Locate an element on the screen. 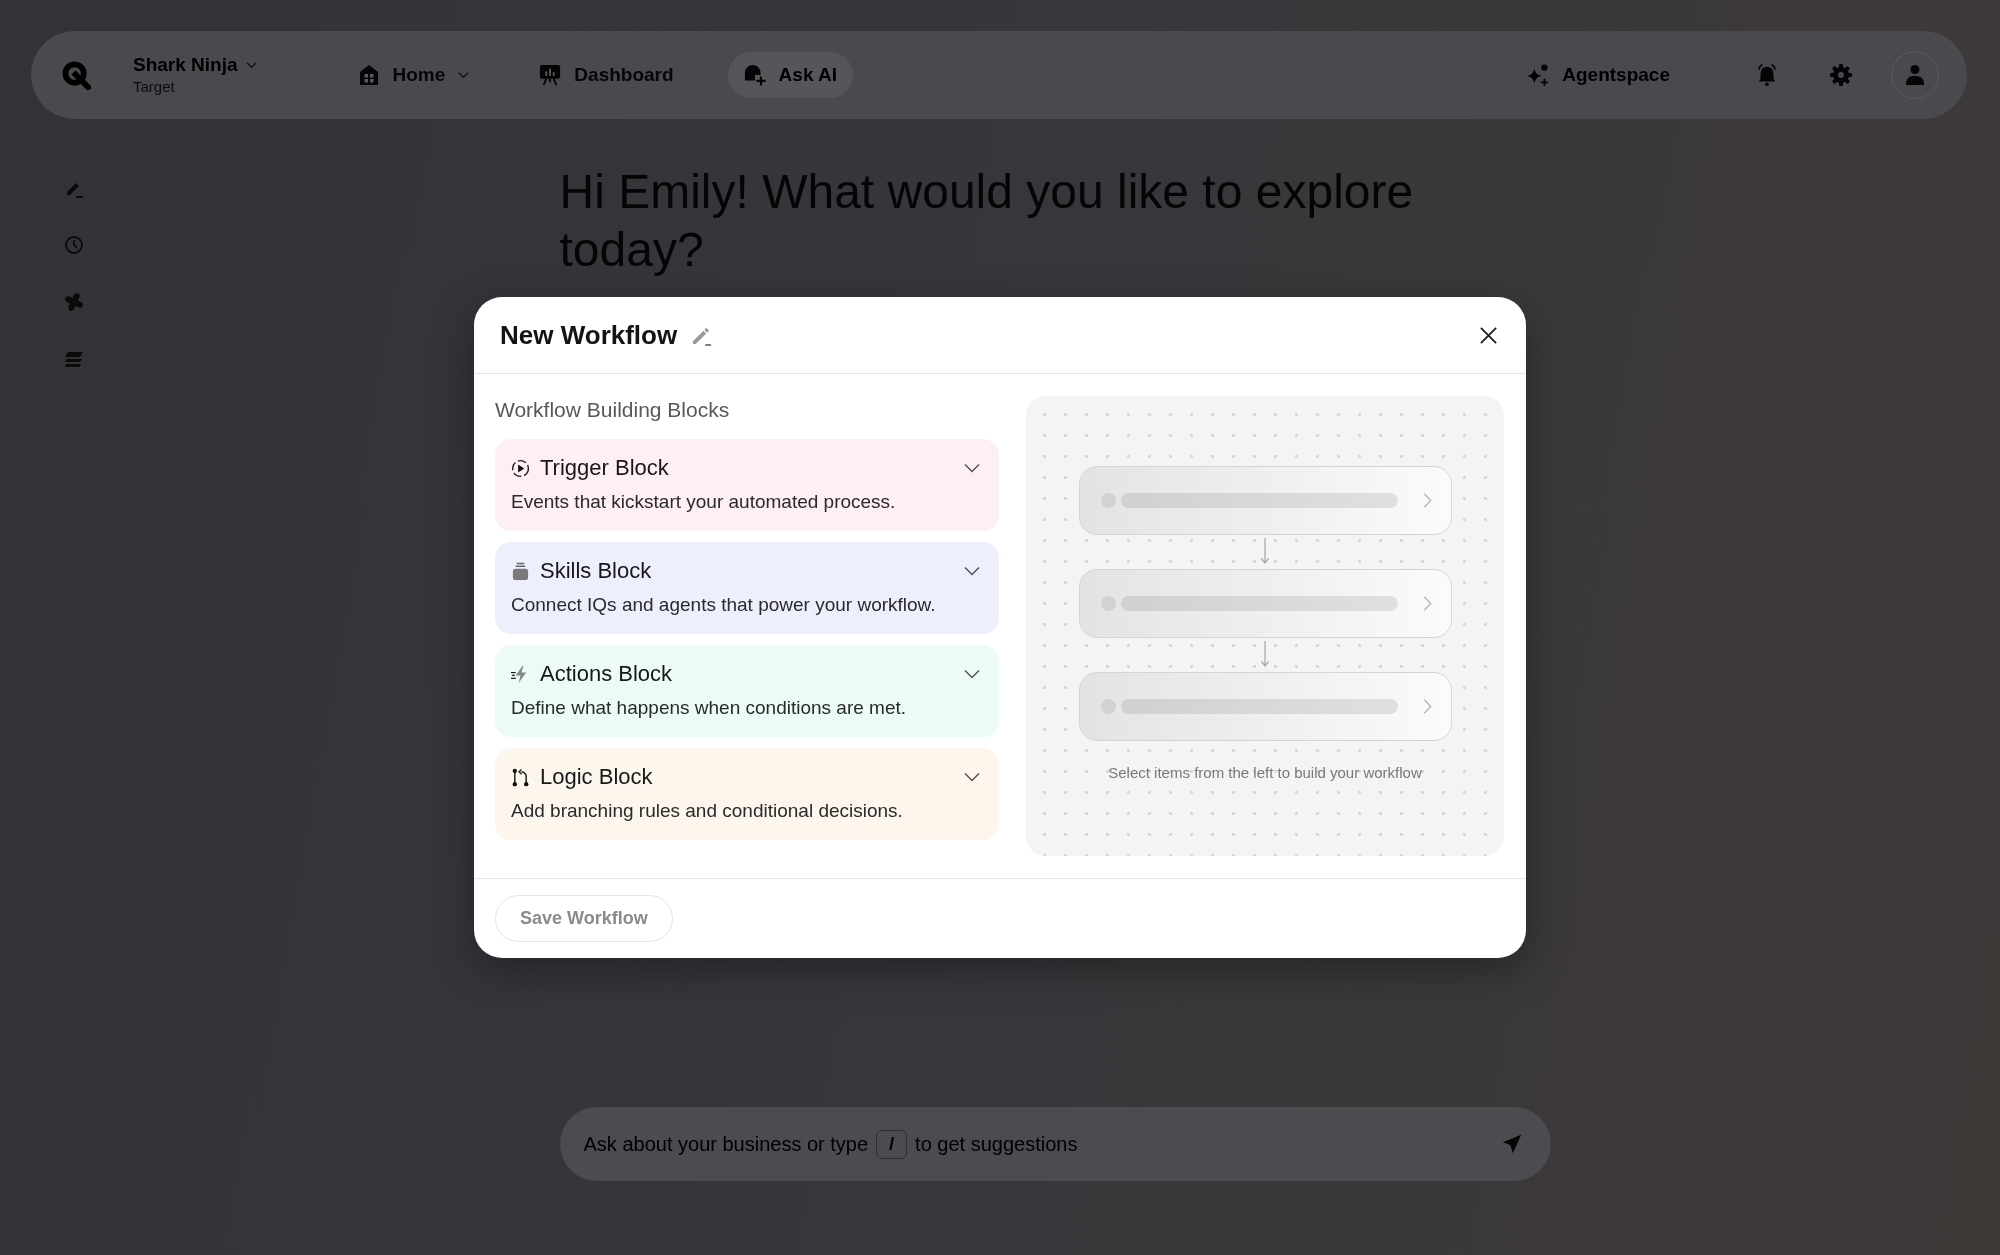 This screenshot has height=1255, width=2000. building-block-card: Skills Block Connect IQs and agents that power your workflow. is located at coordinates (747, 588).